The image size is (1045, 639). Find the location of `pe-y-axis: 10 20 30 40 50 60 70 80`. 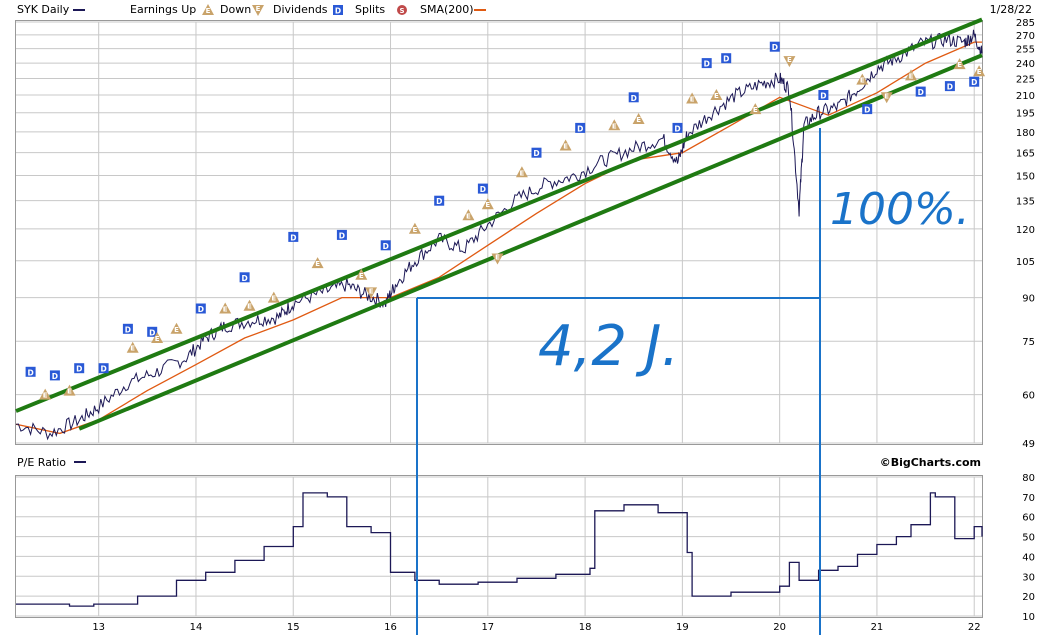

pe-y-axis: 10 20 30 40 50 60 70 80 is located at coordinates (1028, 548).